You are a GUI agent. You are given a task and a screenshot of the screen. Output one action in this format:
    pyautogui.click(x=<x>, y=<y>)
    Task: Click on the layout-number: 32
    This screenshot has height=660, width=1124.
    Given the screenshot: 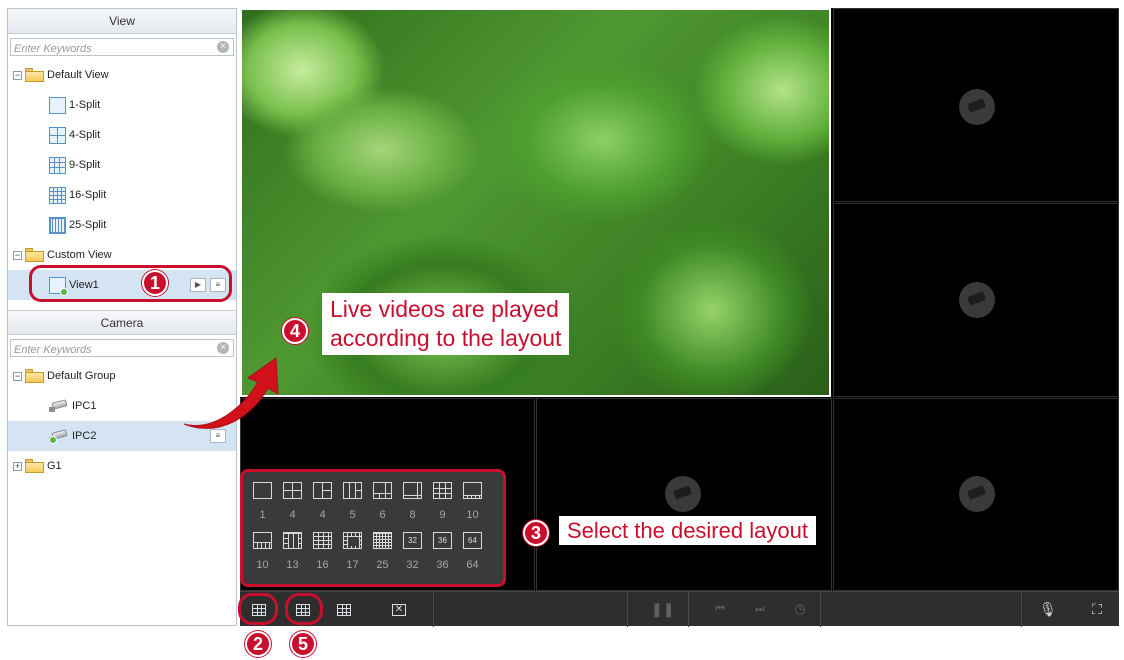 What is the action you would take?
    pyautogui.click(x=412, y=565)
    